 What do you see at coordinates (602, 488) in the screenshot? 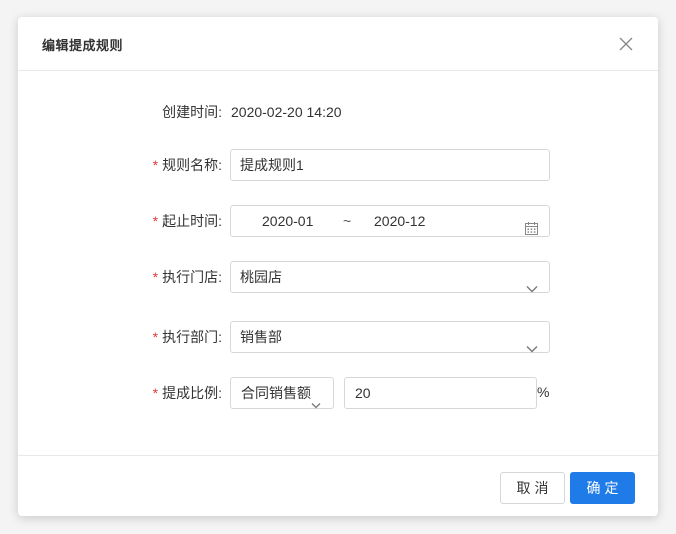
I see `confirm-button: 确定` at bounding box center [602, 488].